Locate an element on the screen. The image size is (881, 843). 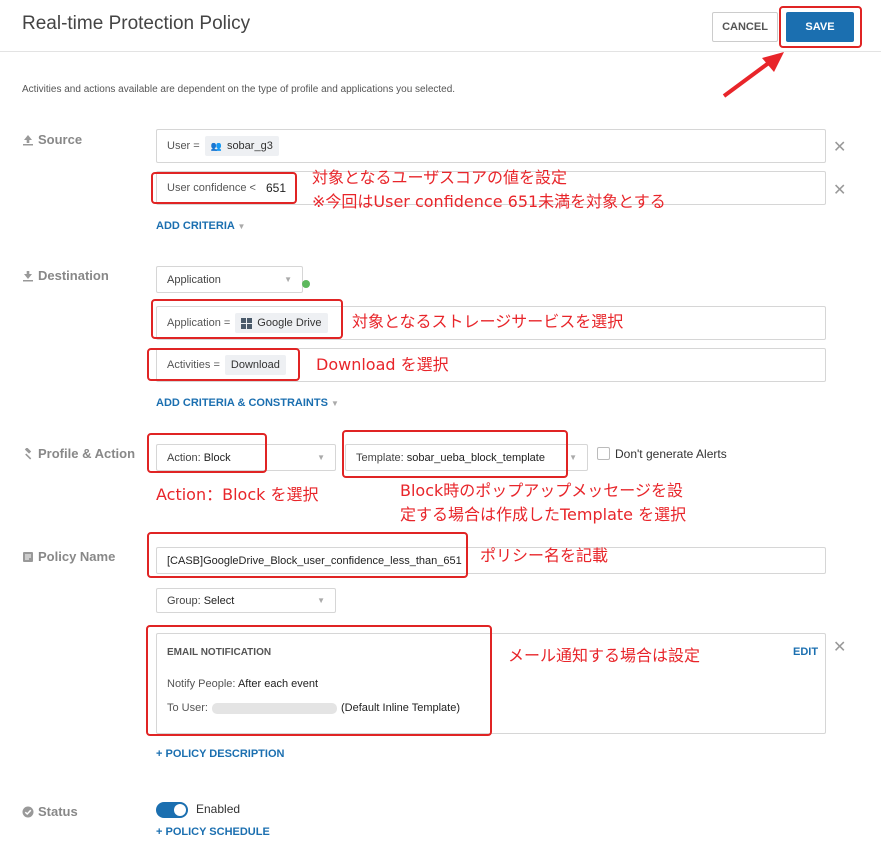
save-highlight is located at coordinates (820, 27).